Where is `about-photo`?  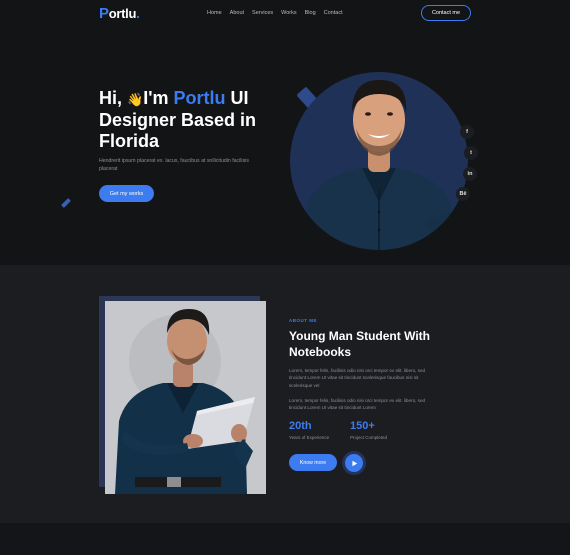
about-photo is located at coordinates (185, 397).